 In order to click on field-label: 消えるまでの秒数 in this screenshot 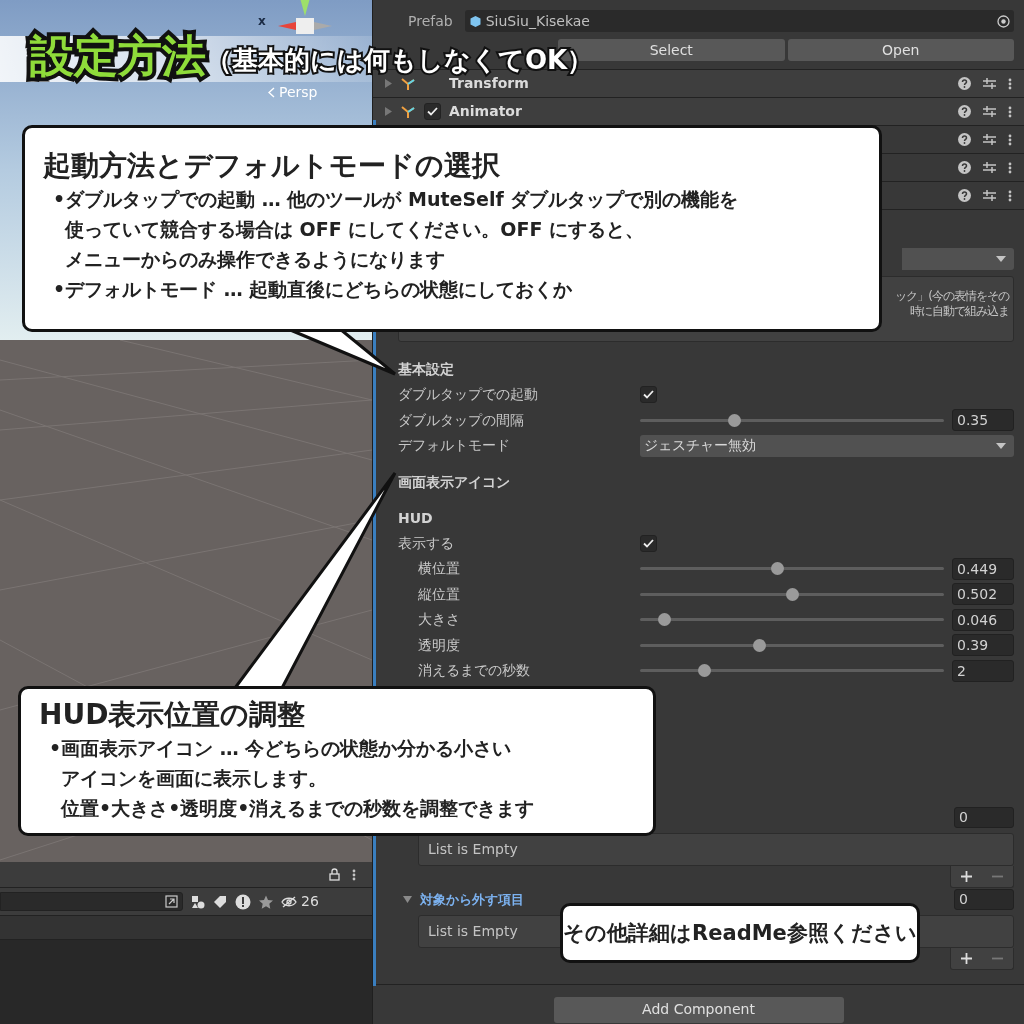, I will do `click(474, 671)`.